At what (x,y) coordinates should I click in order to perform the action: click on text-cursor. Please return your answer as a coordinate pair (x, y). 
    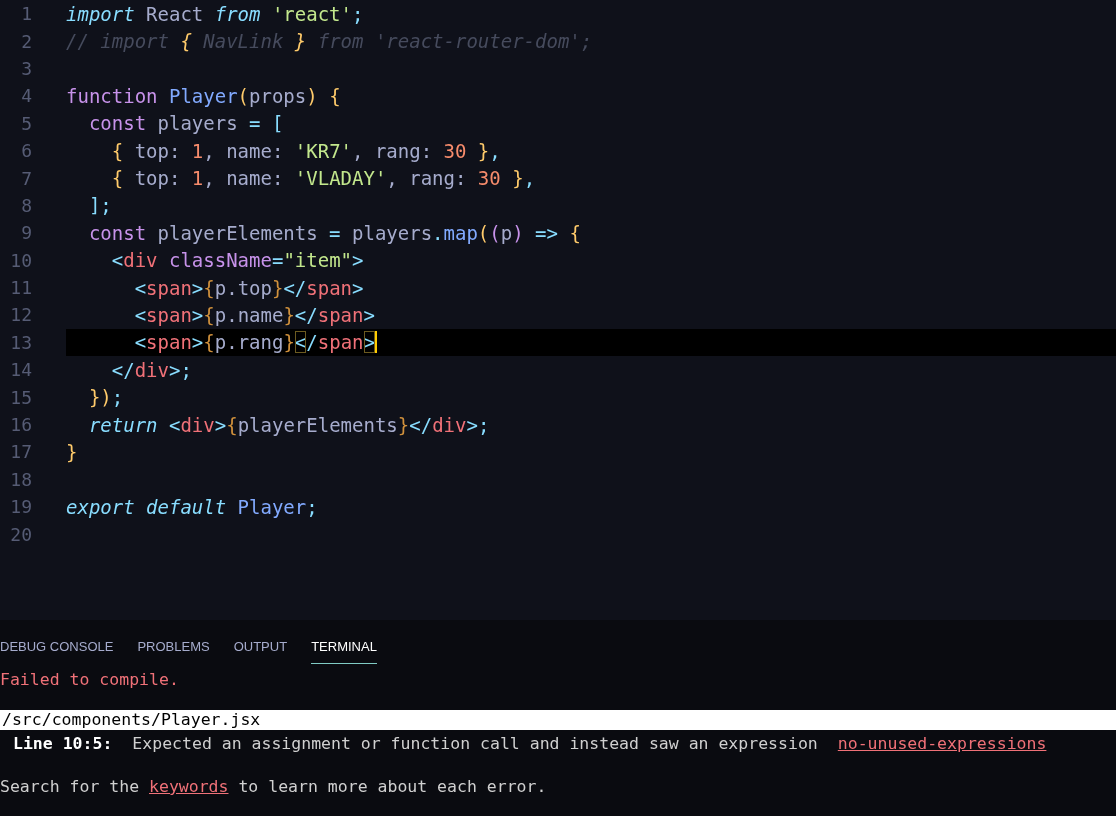
    Looking at the image, I should click on (375, 342).